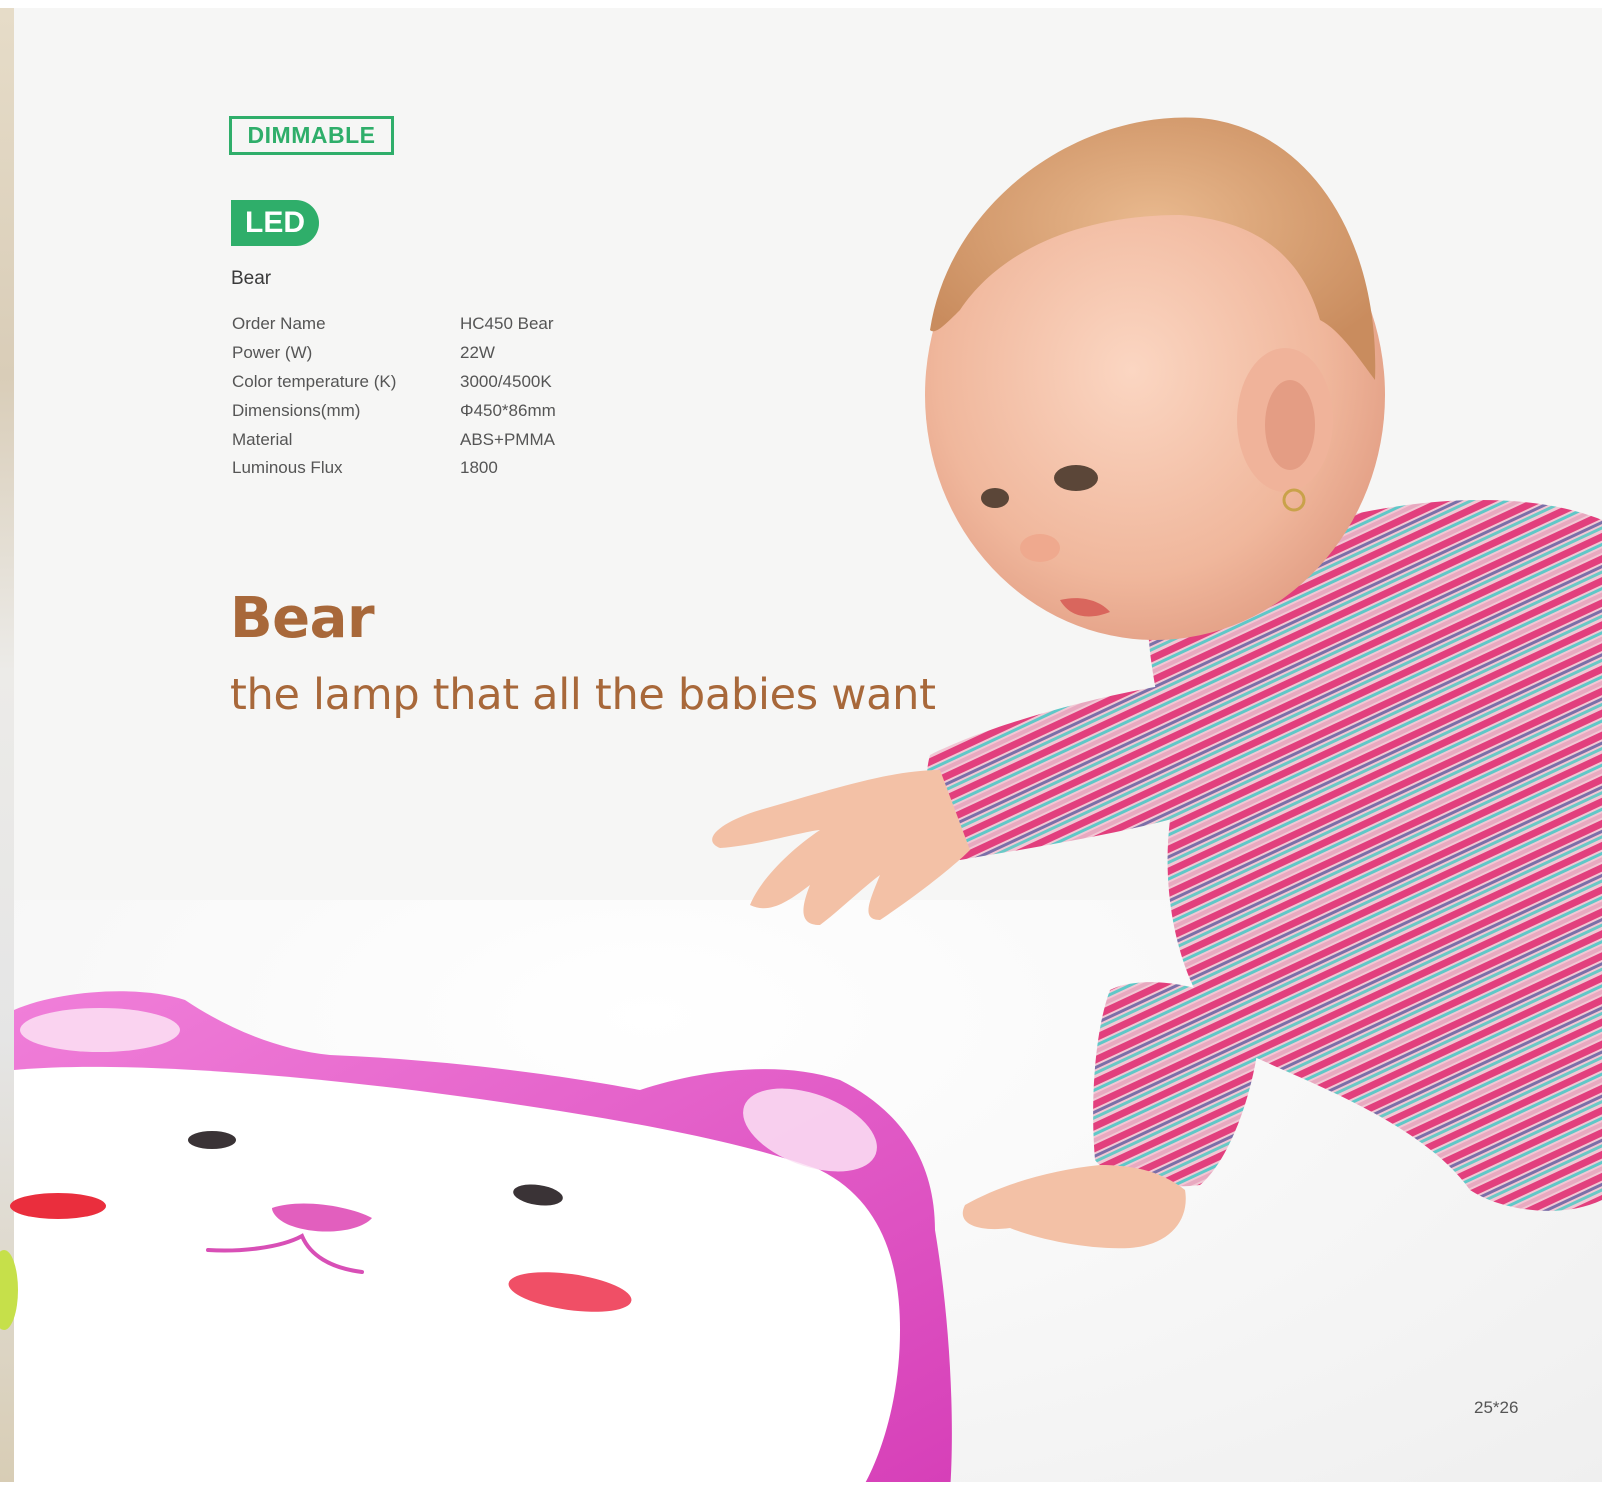 This screenshot has width=1602, height=1492. What do you see at coordinates (251, 278) in the screenshot?
I see `product-label: Bear` at bounding box center [251, 278].